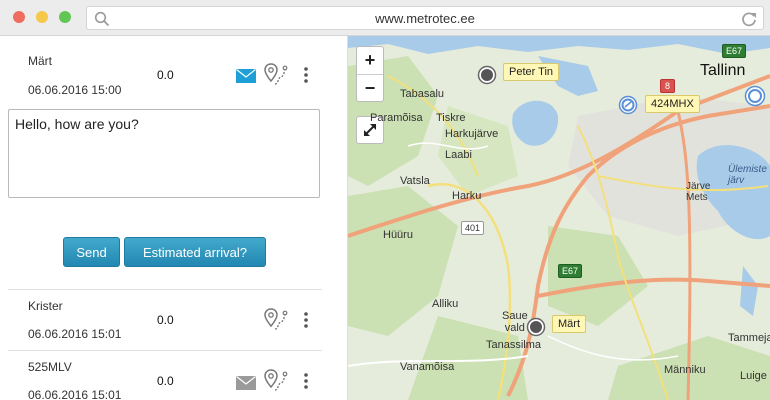 The image size is (770, 400). Describe the element at coordinates (415, 181) in the screenshot. I see `place-label: Vatsla` at that location.